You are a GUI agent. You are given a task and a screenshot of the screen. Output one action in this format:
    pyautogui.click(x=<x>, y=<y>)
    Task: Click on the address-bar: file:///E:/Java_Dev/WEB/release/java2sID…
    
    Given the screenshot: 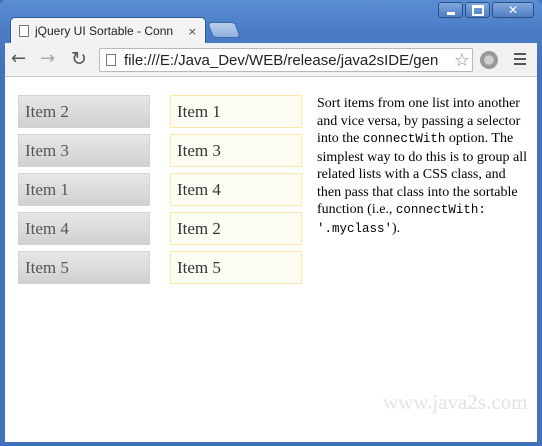 What is the action you would take?
    pyautogui.click(x=286, y=60)
    